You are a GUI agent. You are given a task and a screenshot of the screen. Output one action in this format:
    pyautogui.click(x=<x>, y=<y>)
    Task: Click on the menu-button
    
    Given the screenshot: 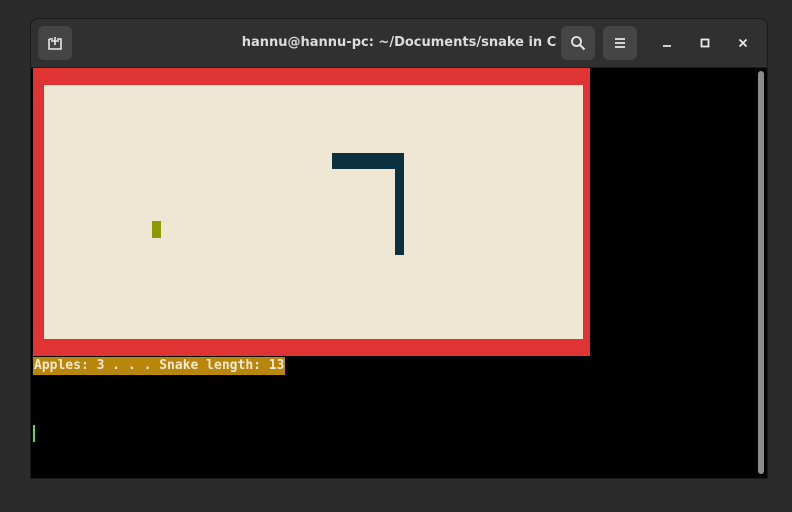 What is the action you would take?
    pyautogui.click(x=620, y=43)
    